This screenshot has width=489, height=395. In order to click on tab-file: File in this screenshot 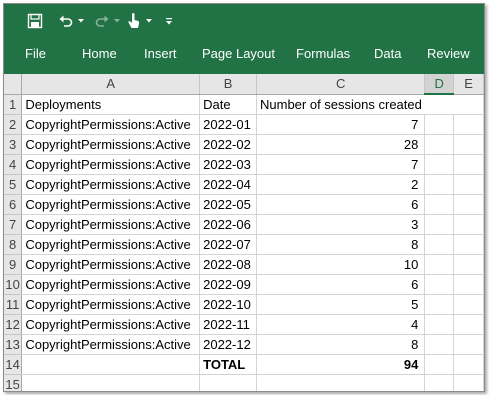, I will do `click(35, 53)`.